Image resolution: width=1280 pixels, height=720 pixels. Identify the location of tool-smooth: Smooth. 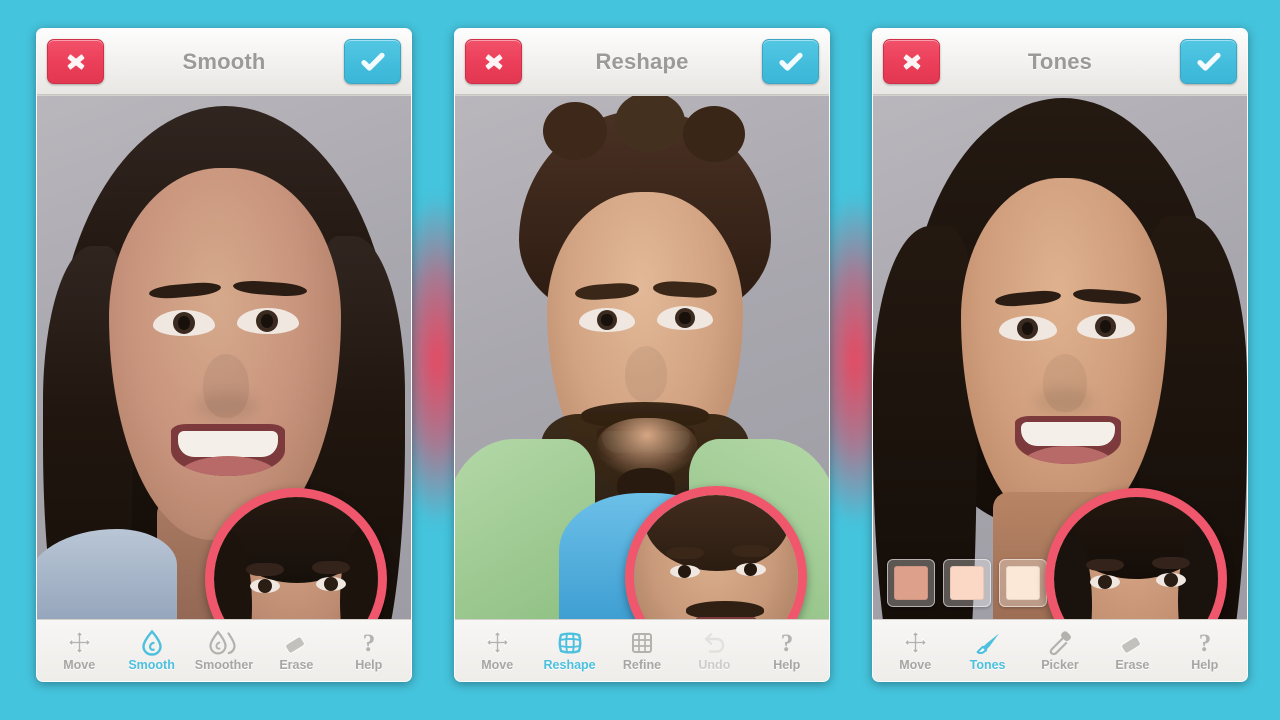
(152, 650).